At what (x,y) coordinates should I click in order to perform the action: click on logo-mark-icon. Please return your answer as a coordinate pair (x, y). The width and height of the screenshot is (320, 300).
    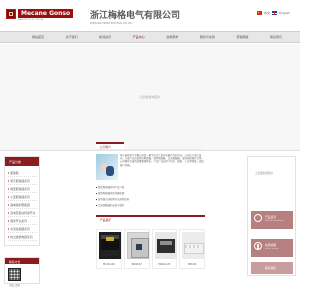
    Looking at the image, I should click on (11, 14).